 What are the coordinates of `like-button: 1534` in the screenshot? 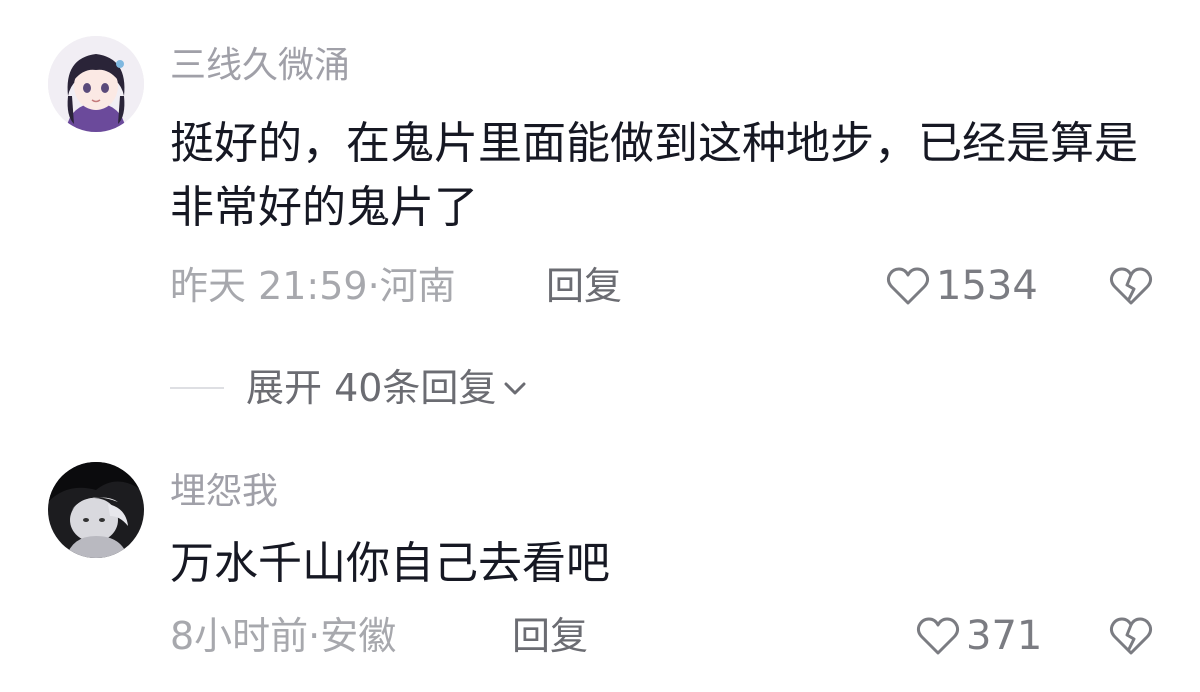 It's located at (962, 286).